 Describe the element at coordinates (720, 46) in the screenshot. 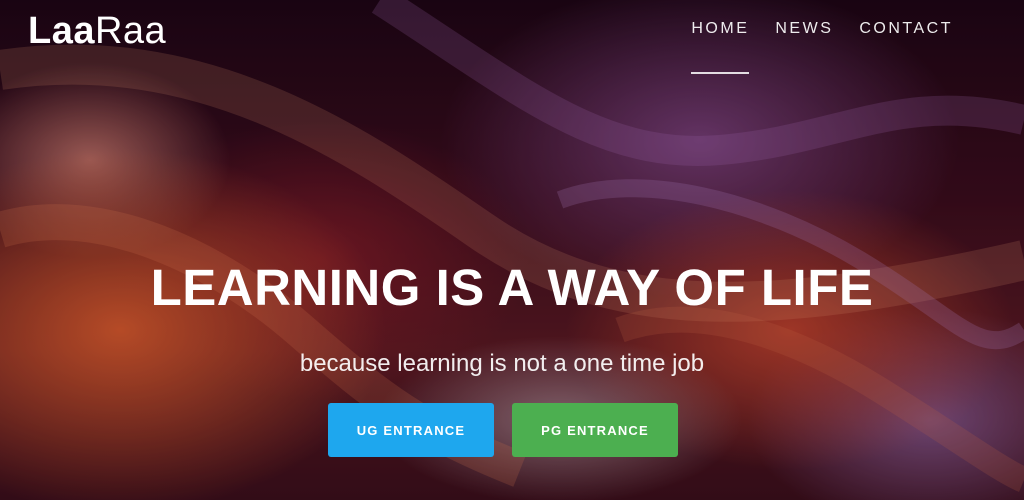

I see `nav-item-home: HOME` at that location.